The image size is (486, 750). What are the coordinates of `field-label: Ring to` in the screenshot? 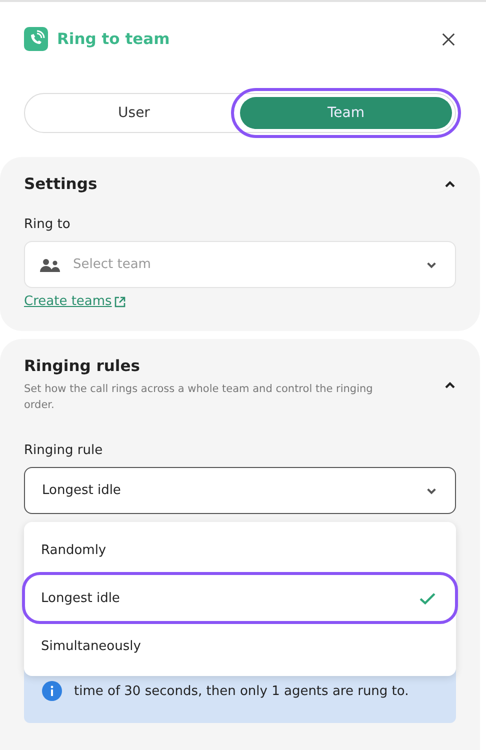 It's located at (48, 224).